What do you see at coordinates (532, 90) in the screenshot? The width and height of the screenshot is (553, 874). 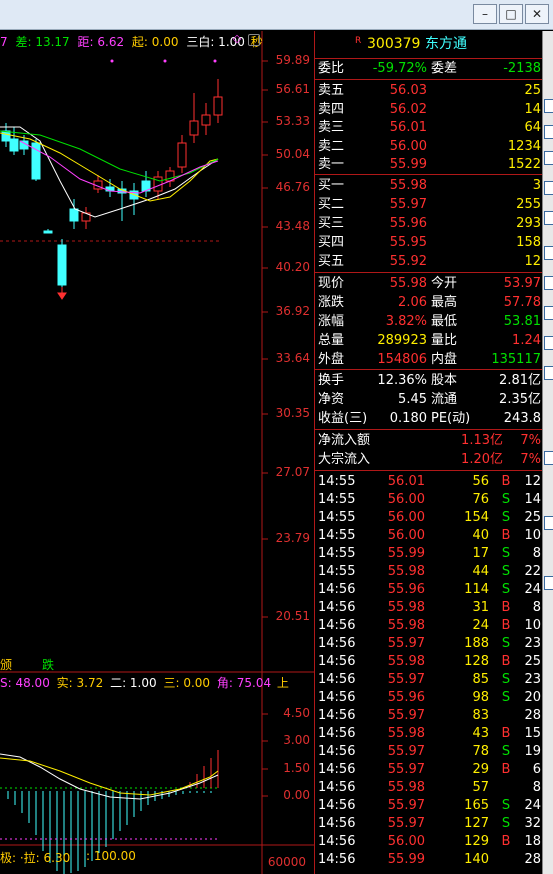 I see `ask-volume: 25` at bounding box center [532, 90].